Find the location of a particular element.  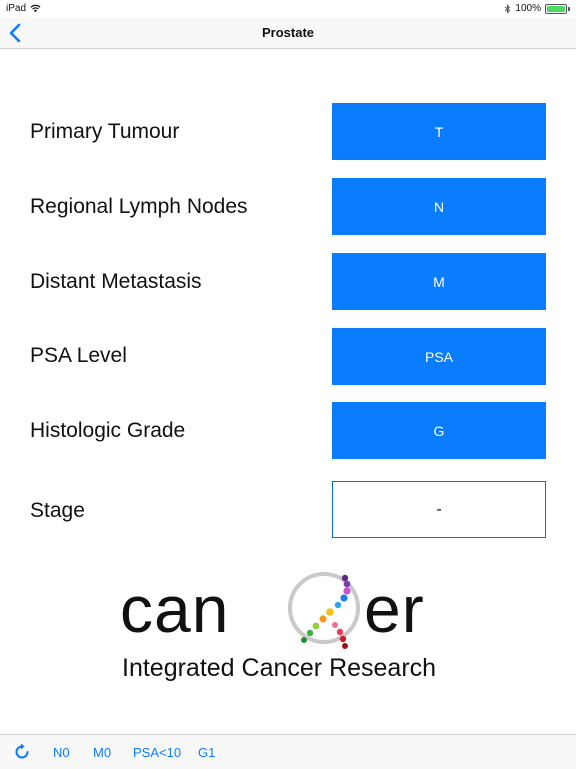

battery-percent: 100% is located at coordinates (528, 8).